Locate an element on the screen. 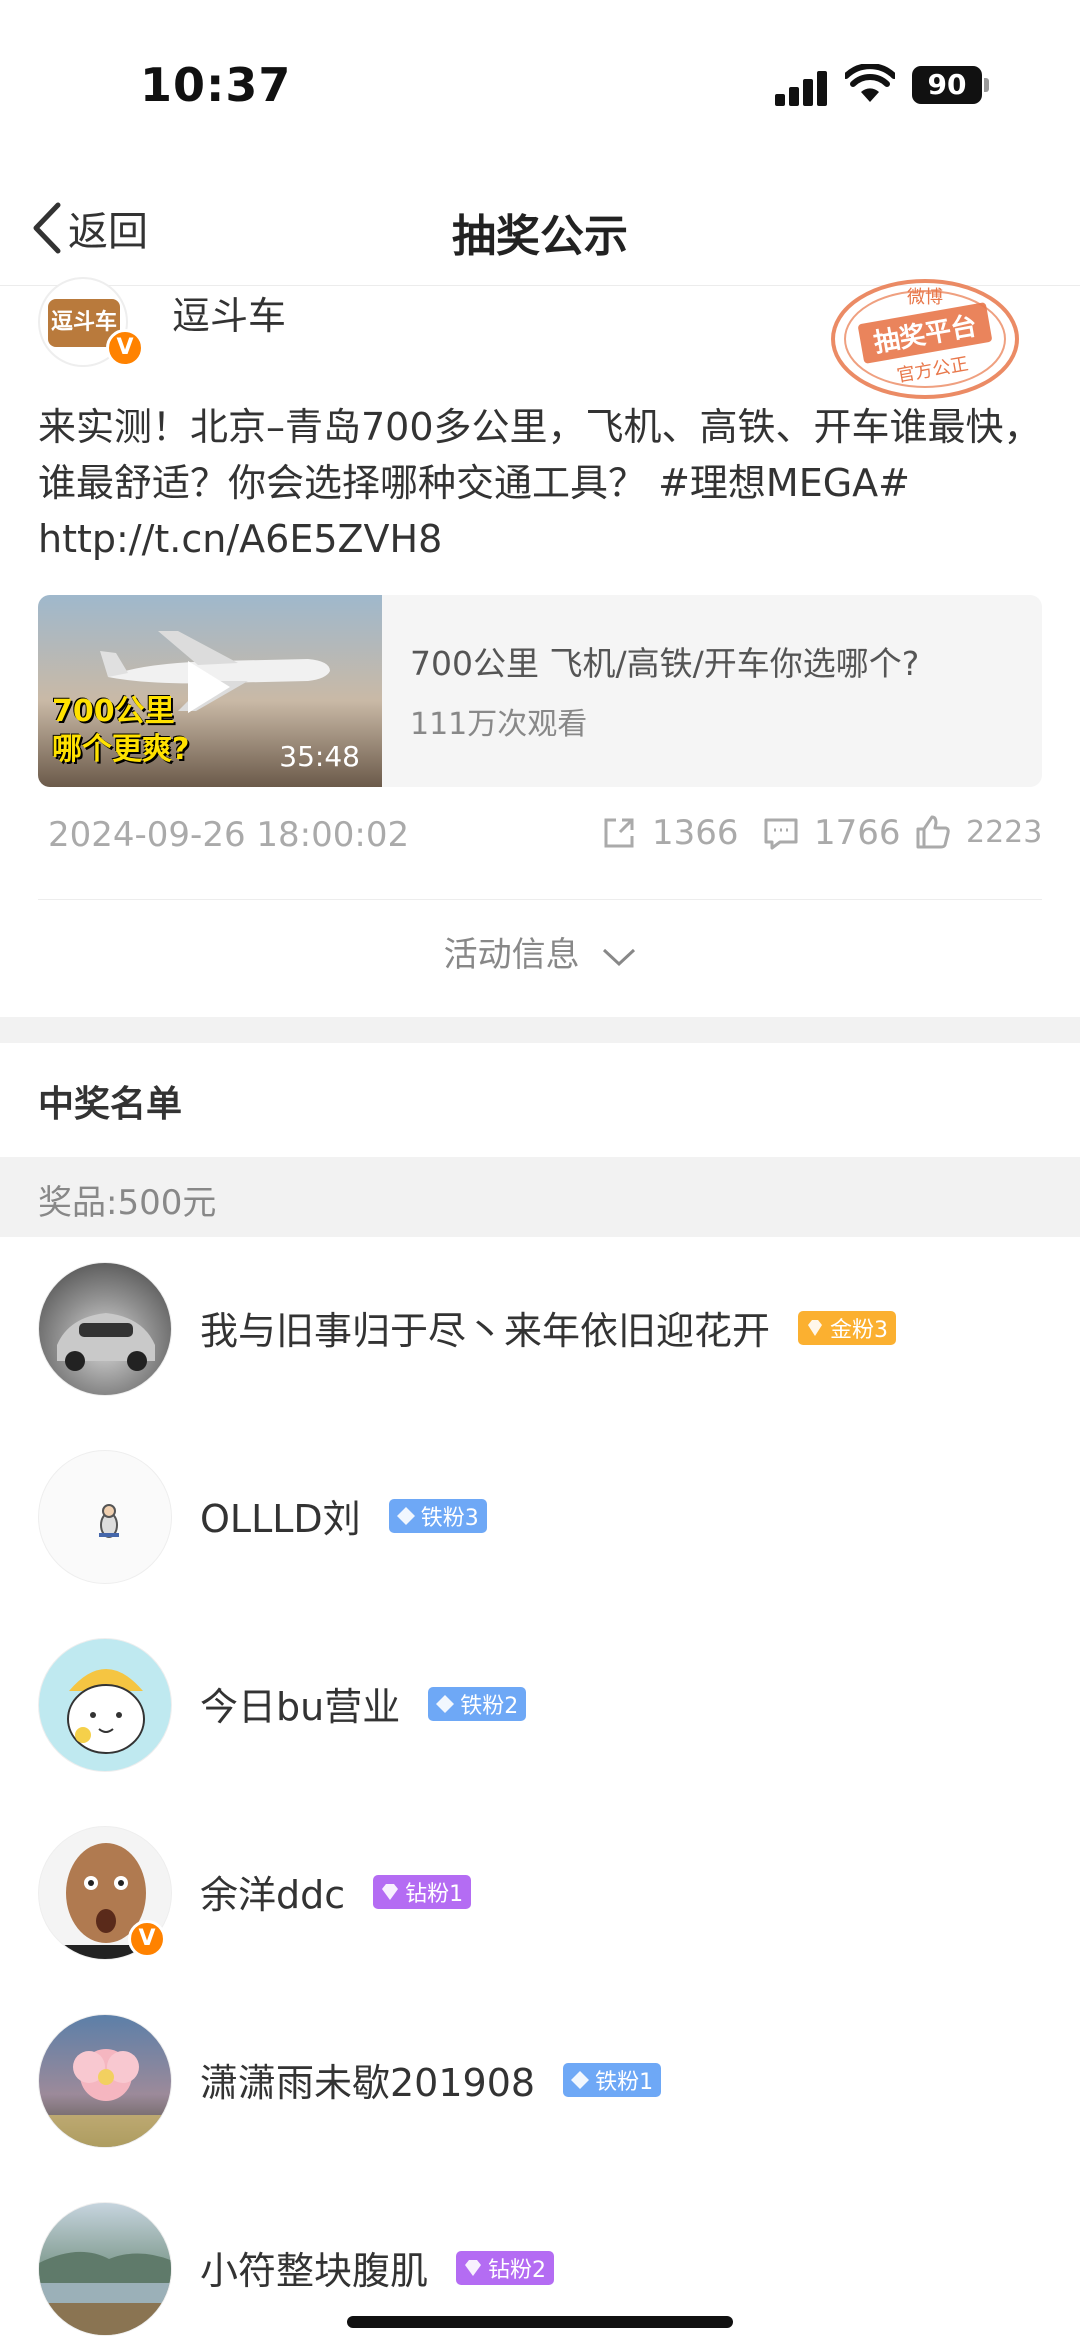 The image size is (1080, 2349). winner-info: 今日bu营业 铁粉2 is located at coordinates (363, 1703).